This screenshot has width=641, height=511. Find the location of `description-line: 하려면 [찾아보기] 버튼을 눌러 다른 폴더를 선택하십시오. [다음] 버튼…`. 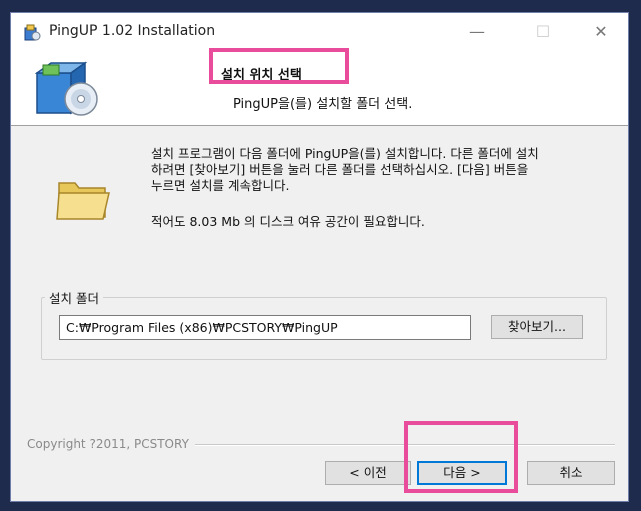

description-line: 하려면 [찾아보기] 버튼을 눌러 다른 폴더를 선택하십시오. [다음] 버튼… is located at coordinates (340, 169).